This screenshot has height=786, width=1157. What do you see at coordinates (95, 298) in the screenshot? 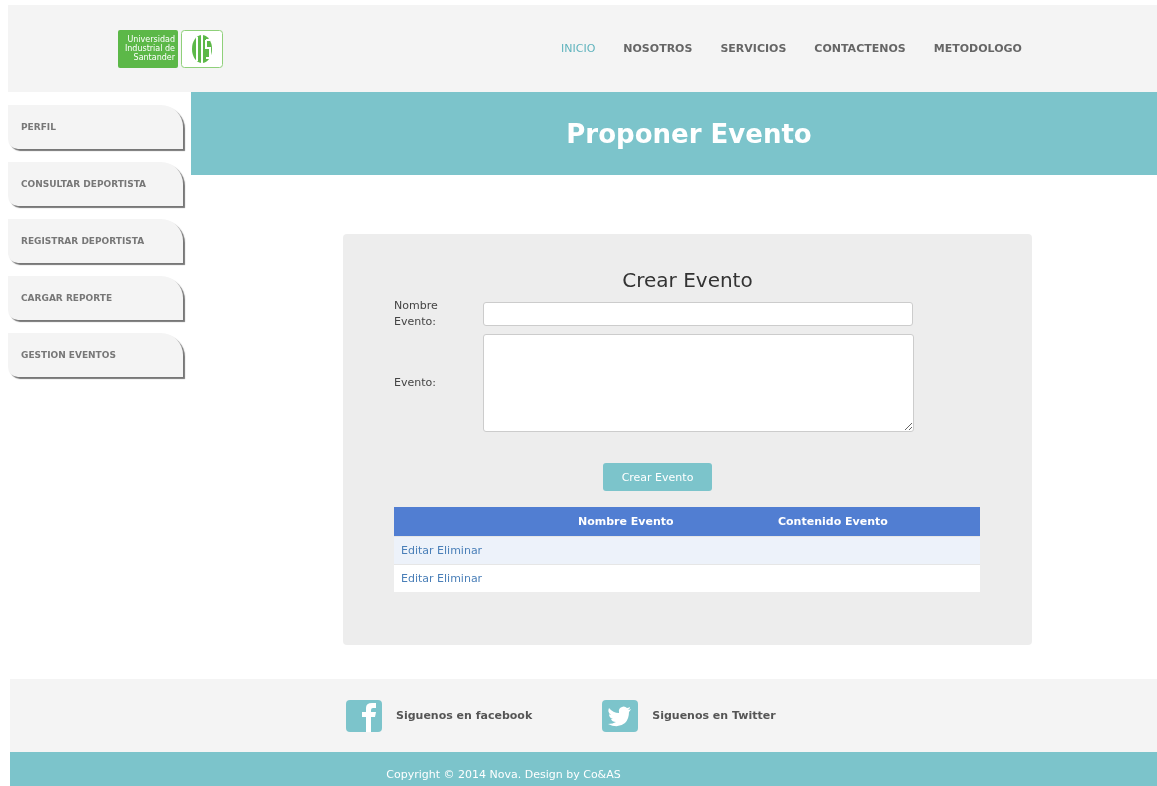
I see `sidebar-item: CARGAR REPORTE` at bounding box center [95, 298].